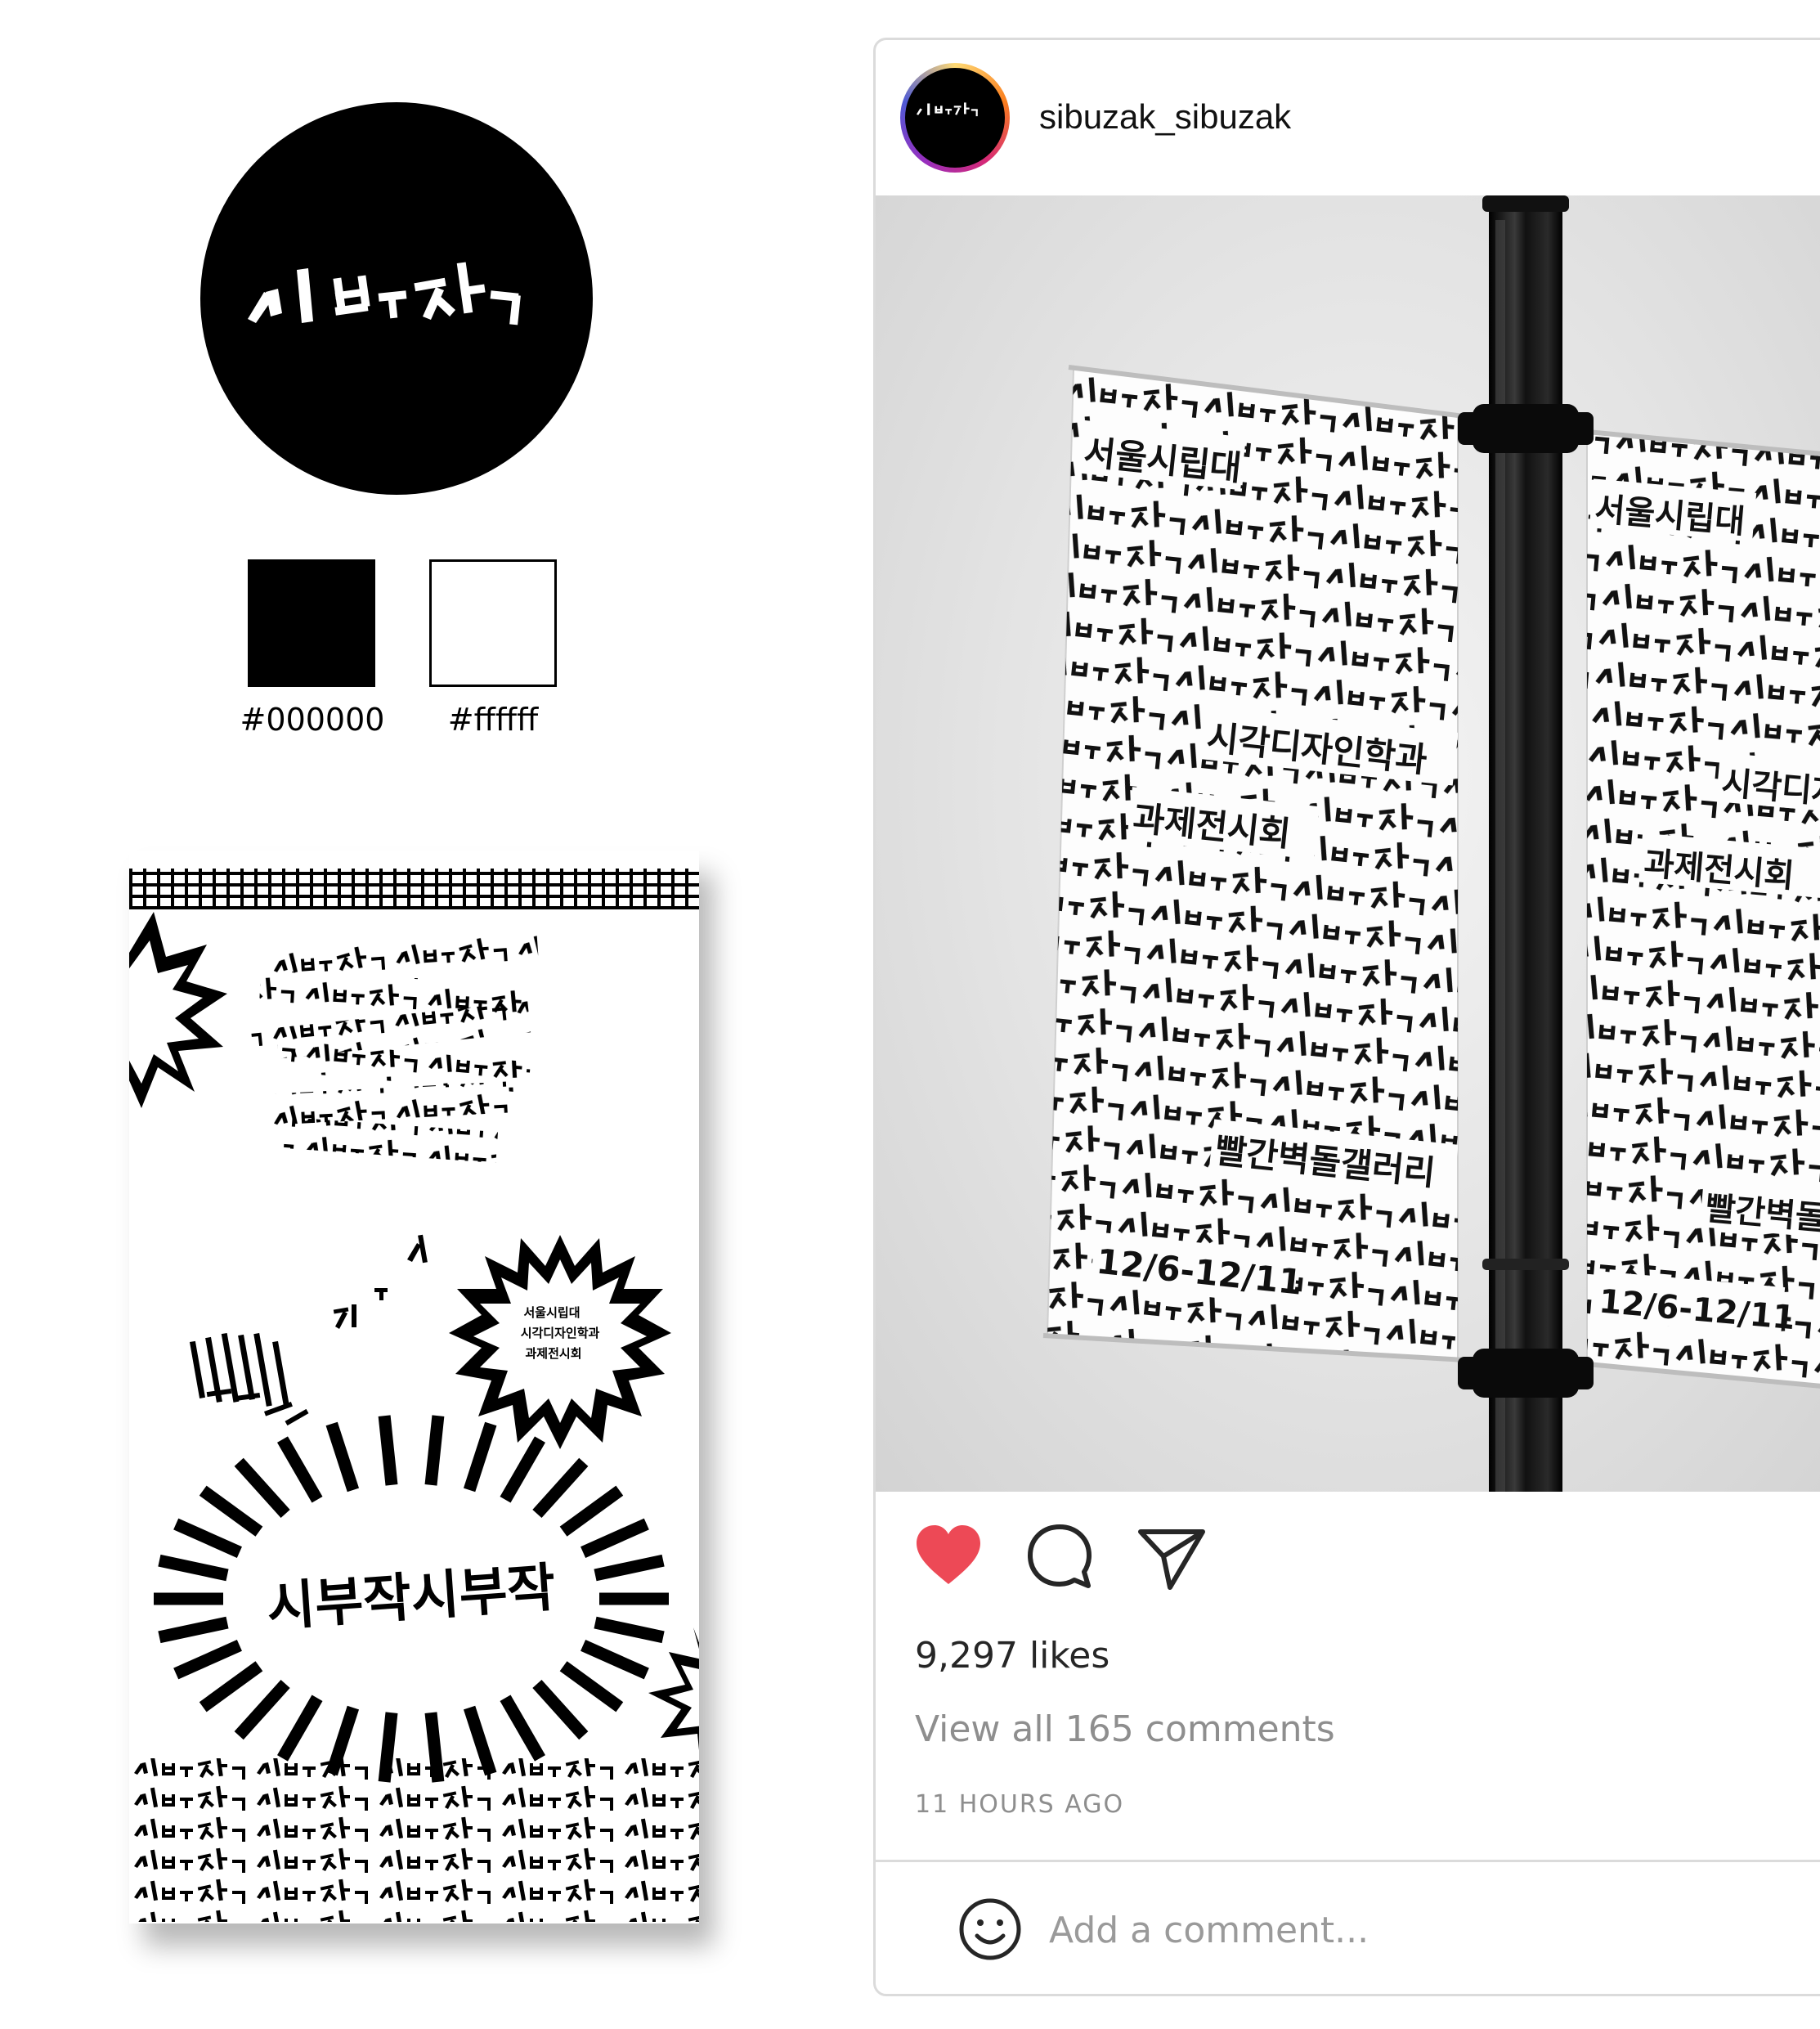 The height and width of the screenshot is (2029, 1820). I want to click on view-all-comments-link: View all 165 comments, so click(1125, 1729).